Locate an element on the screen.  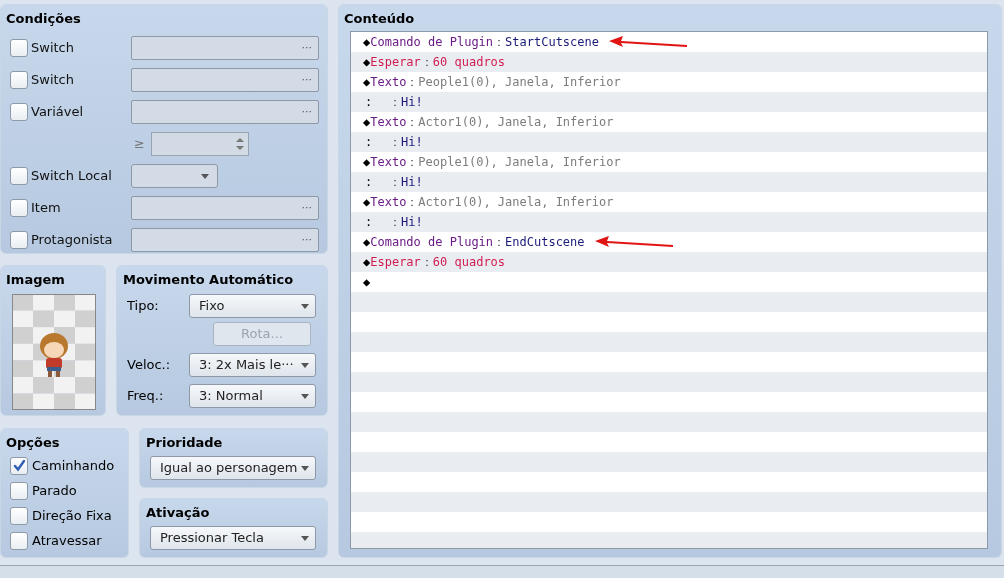
command-arguments: EndCutscene is located at coordinates (545, 242).